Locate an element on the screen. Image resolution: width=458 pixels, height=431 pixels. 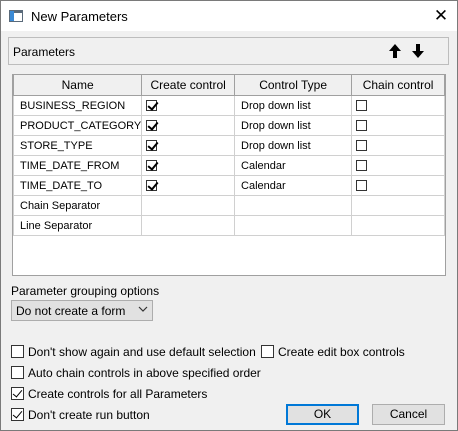
arrow-down-icon is located at coordinates (418, 51).